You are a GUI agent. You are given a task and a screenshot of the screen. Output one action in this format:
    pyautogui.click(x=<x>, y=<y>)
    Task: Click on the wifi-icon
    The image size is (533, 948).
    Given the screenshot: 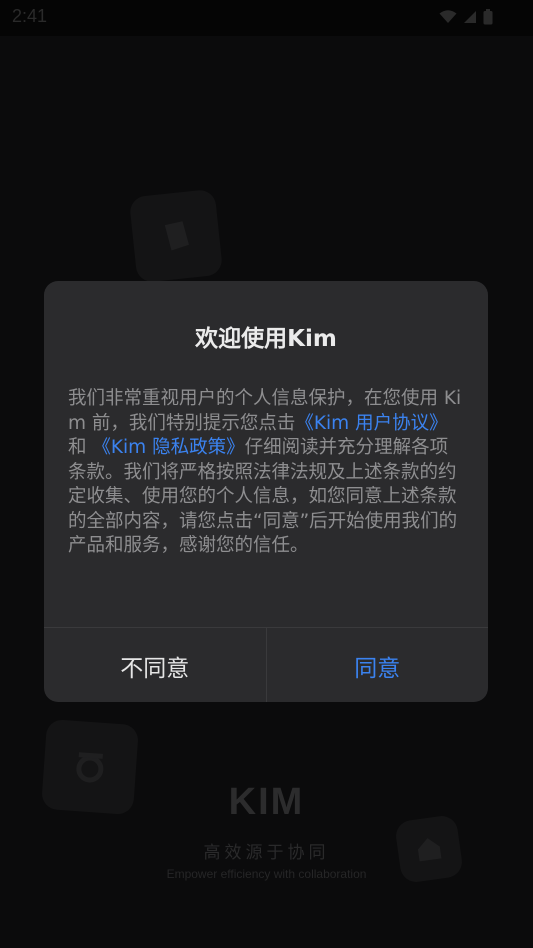 What is the action you would take?
    pyautogui.click(x=448, y=17)
    